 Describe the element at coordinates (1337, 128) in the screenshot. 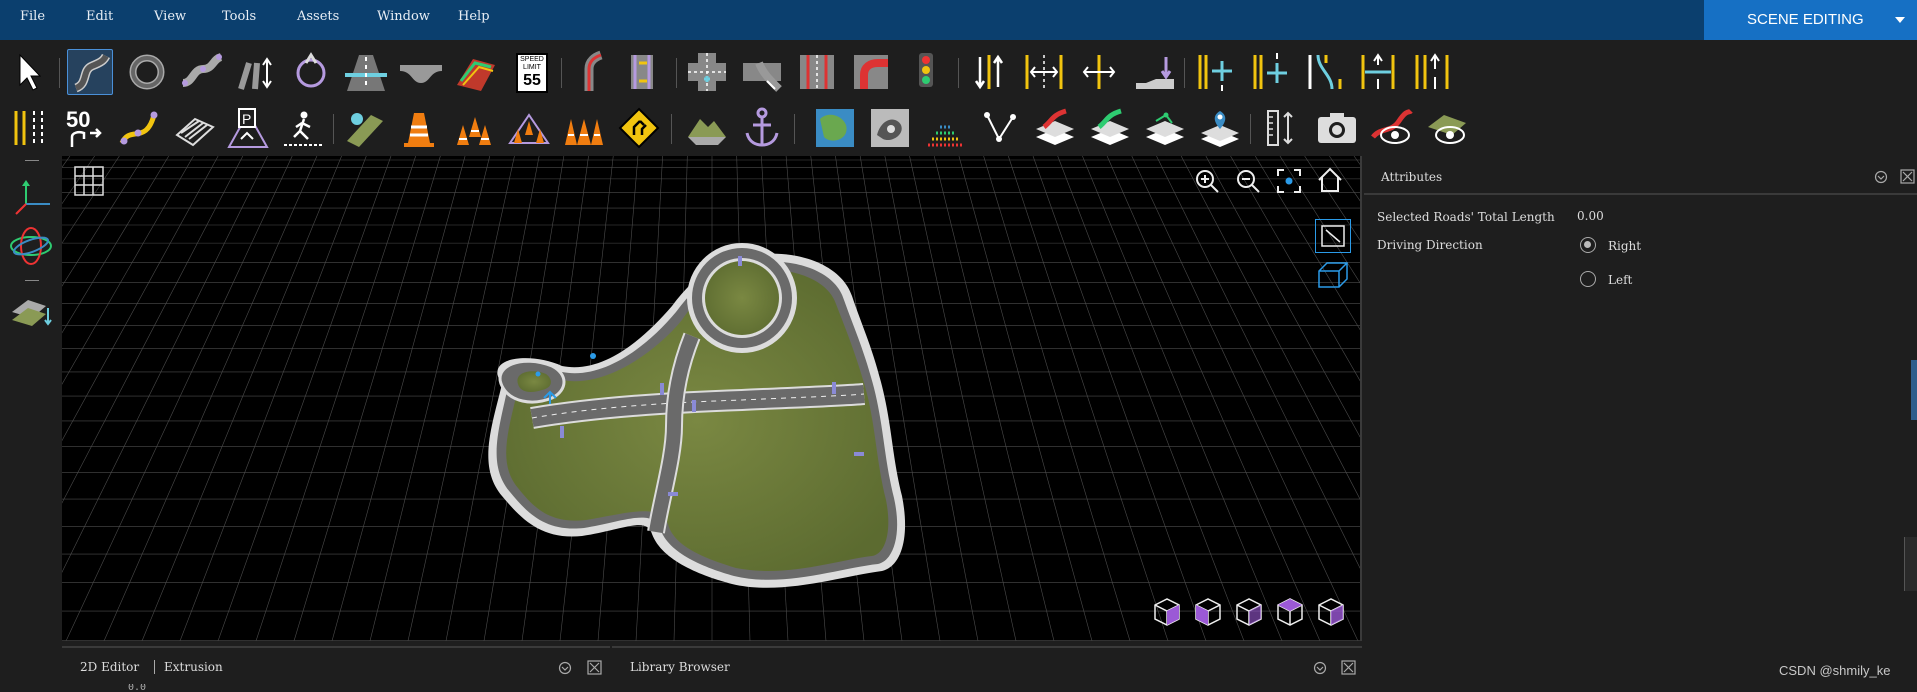

I see `camera-icon` at that location.